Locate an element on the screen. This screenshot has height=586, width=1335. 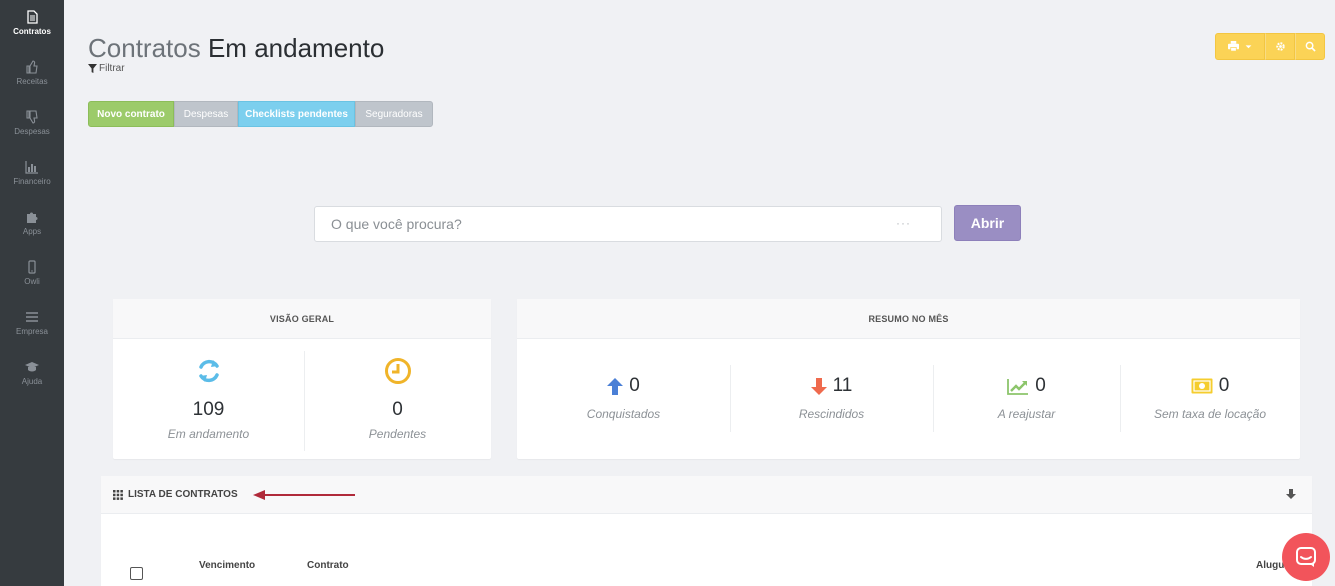
print-icon is located at coordinates (1233, 46).